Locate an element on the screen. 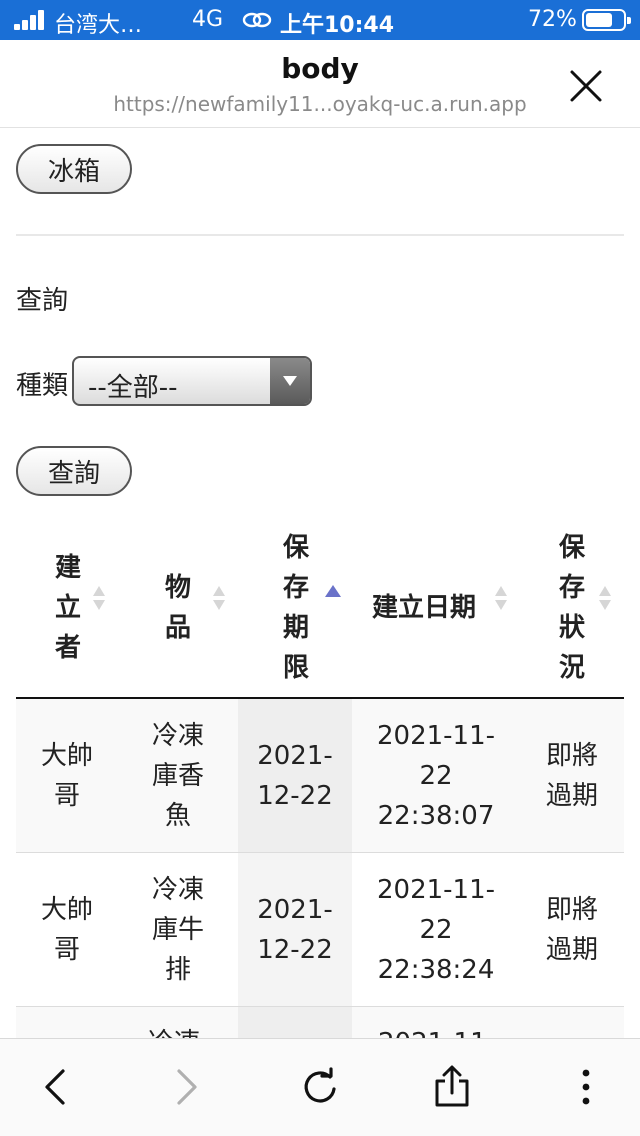 Image resolution: width=640 pixels, height=1136 pixels. share-button is located at coordinates (452, 1087).